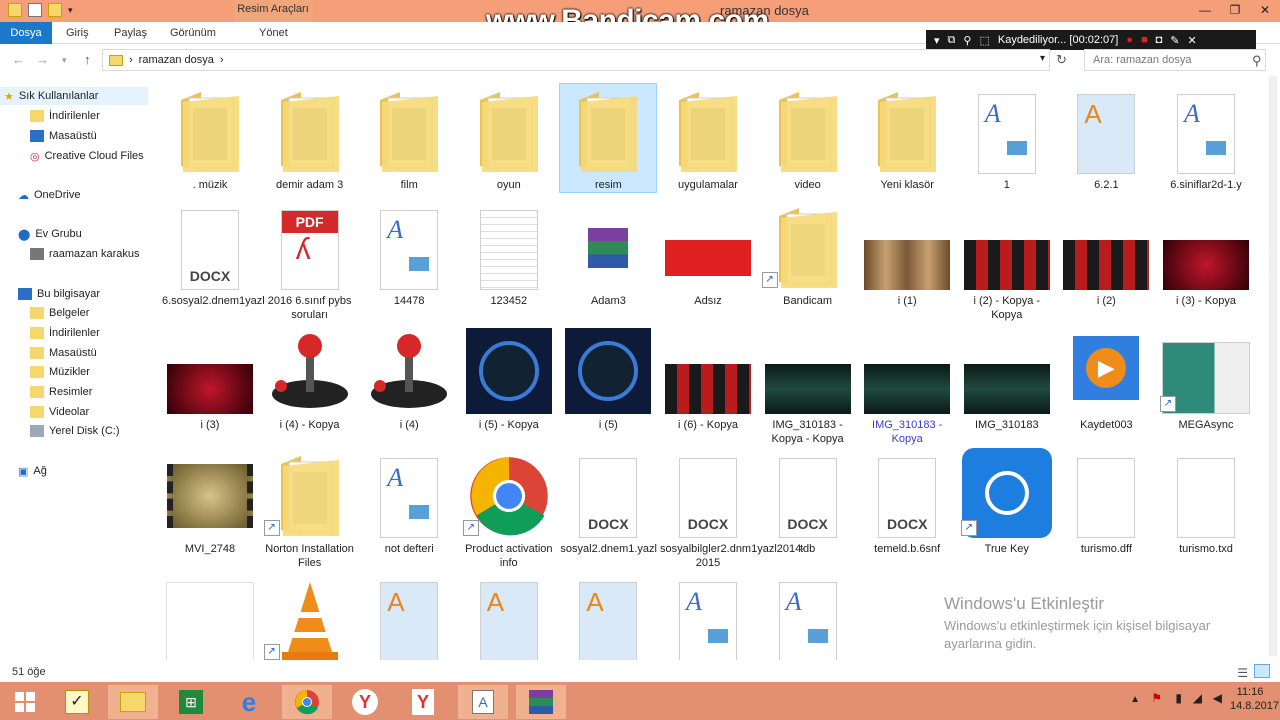 The width and height of the screenshot is (1280, 720). What do you see at coordinates (310, 138) in the screenshot?
I see `file-item: demir adam 3` at bounding box center [310, 138].